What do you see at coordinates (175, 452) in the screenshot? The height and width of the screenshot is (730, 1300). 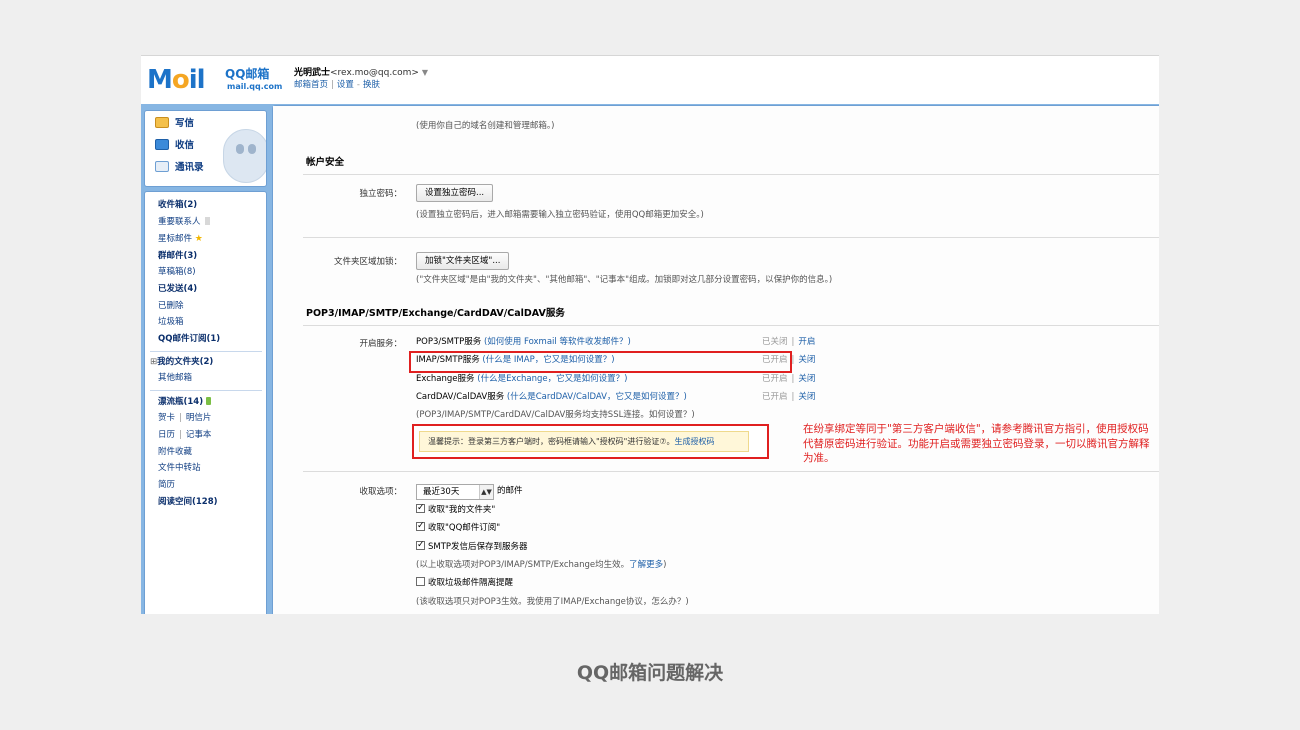 I see `folder-attachments: 附件收藏` at bounding box center [175, 452].